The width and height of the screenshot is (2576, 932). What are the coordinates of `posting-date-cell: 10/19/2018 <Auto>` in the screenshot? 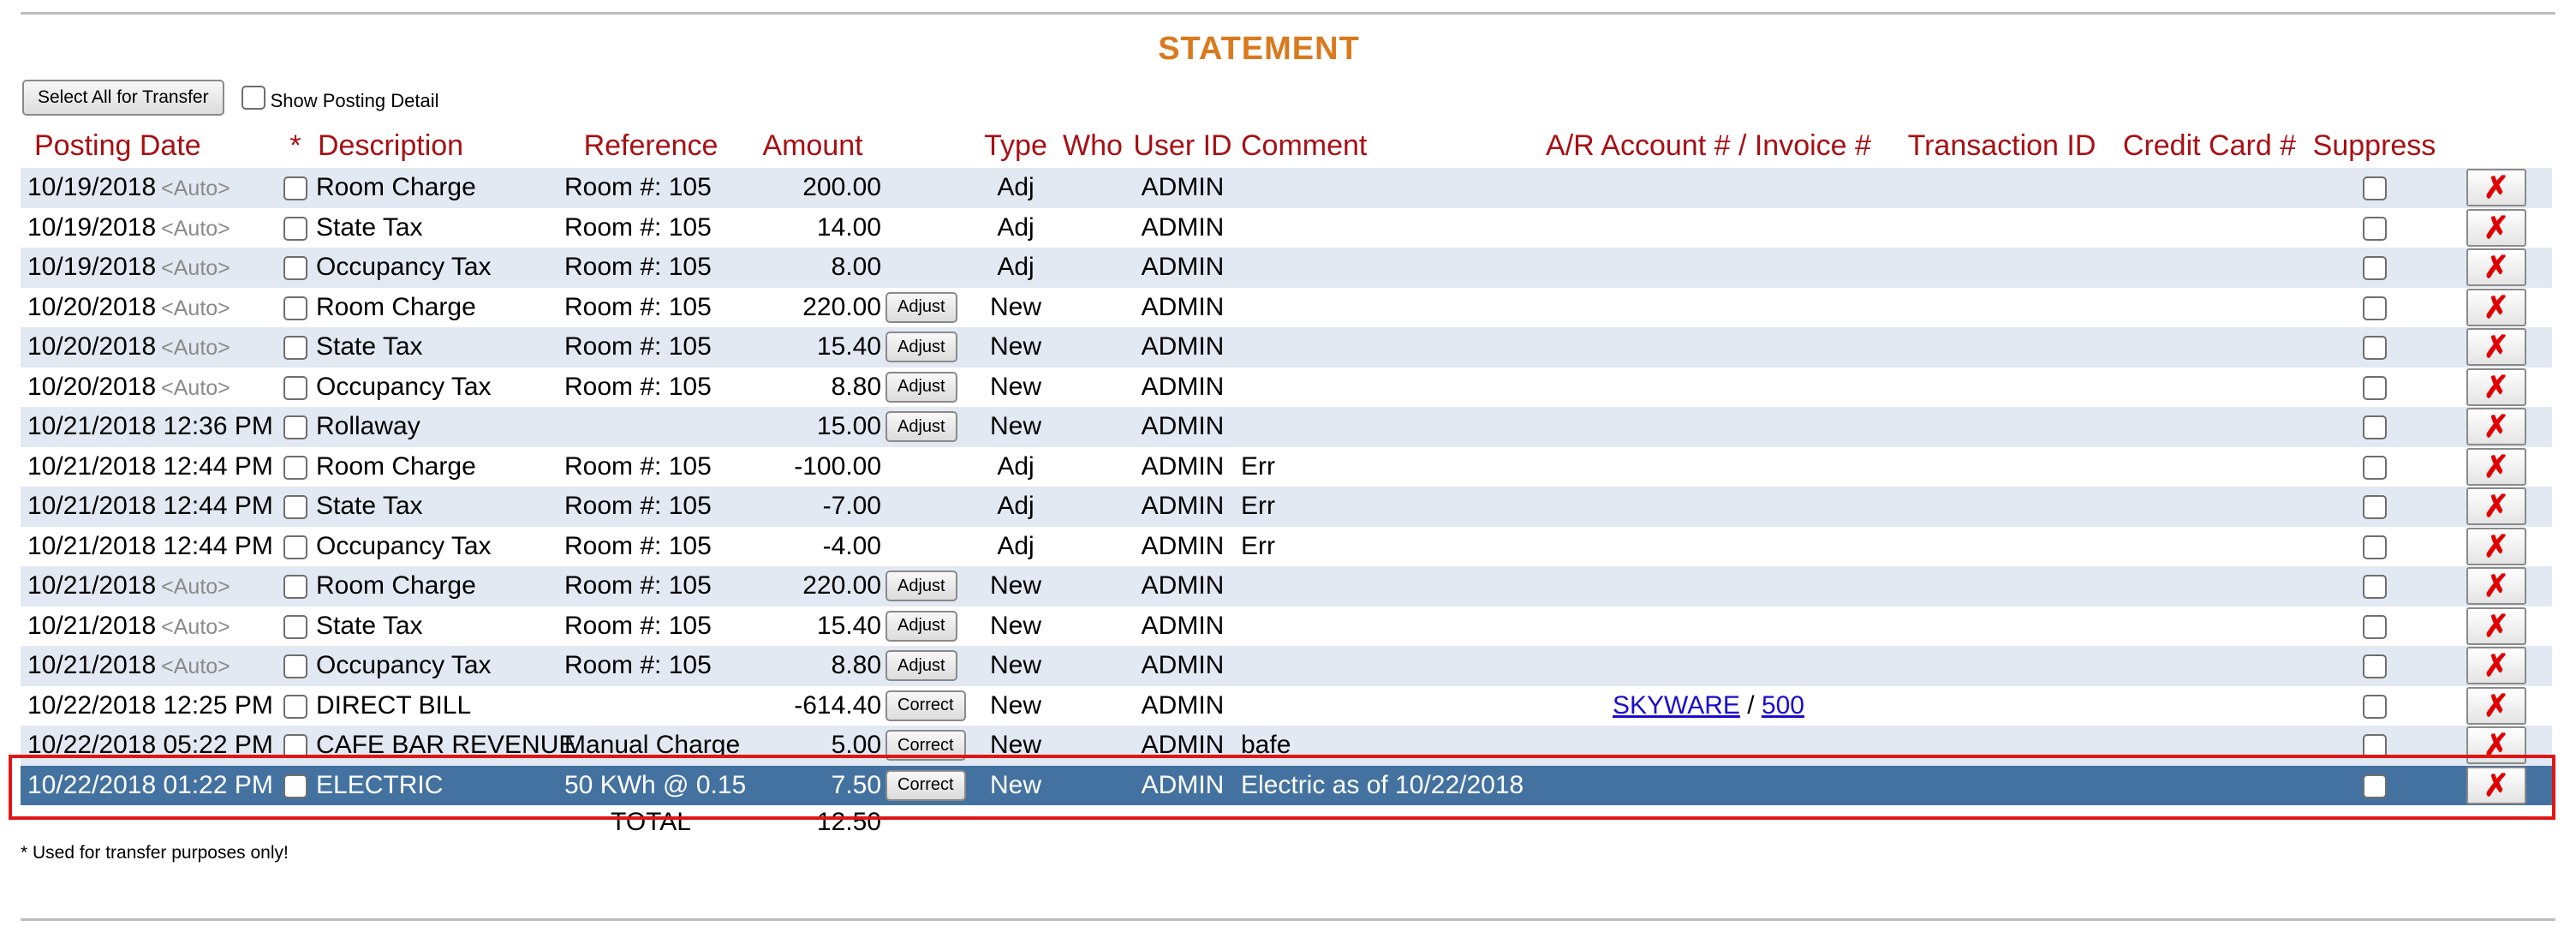 It's located at (151, 188).